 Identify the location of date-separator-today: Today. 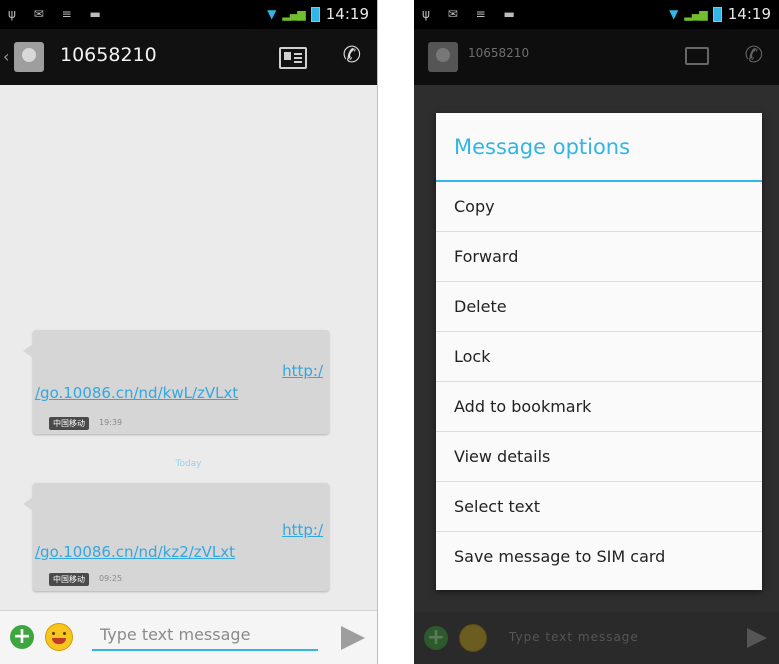
(188, 464).